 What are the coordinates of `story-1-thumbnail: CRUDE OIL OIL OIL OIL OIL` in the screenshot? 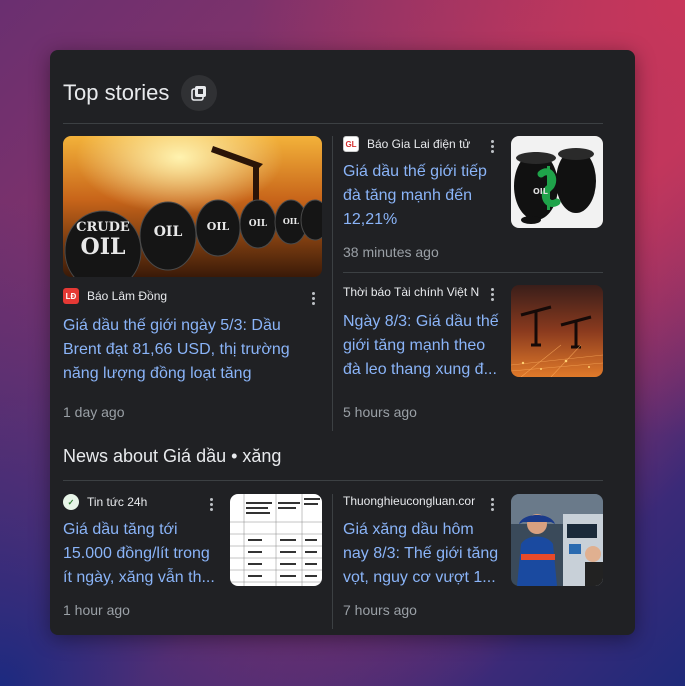 It's located at (192, 206).